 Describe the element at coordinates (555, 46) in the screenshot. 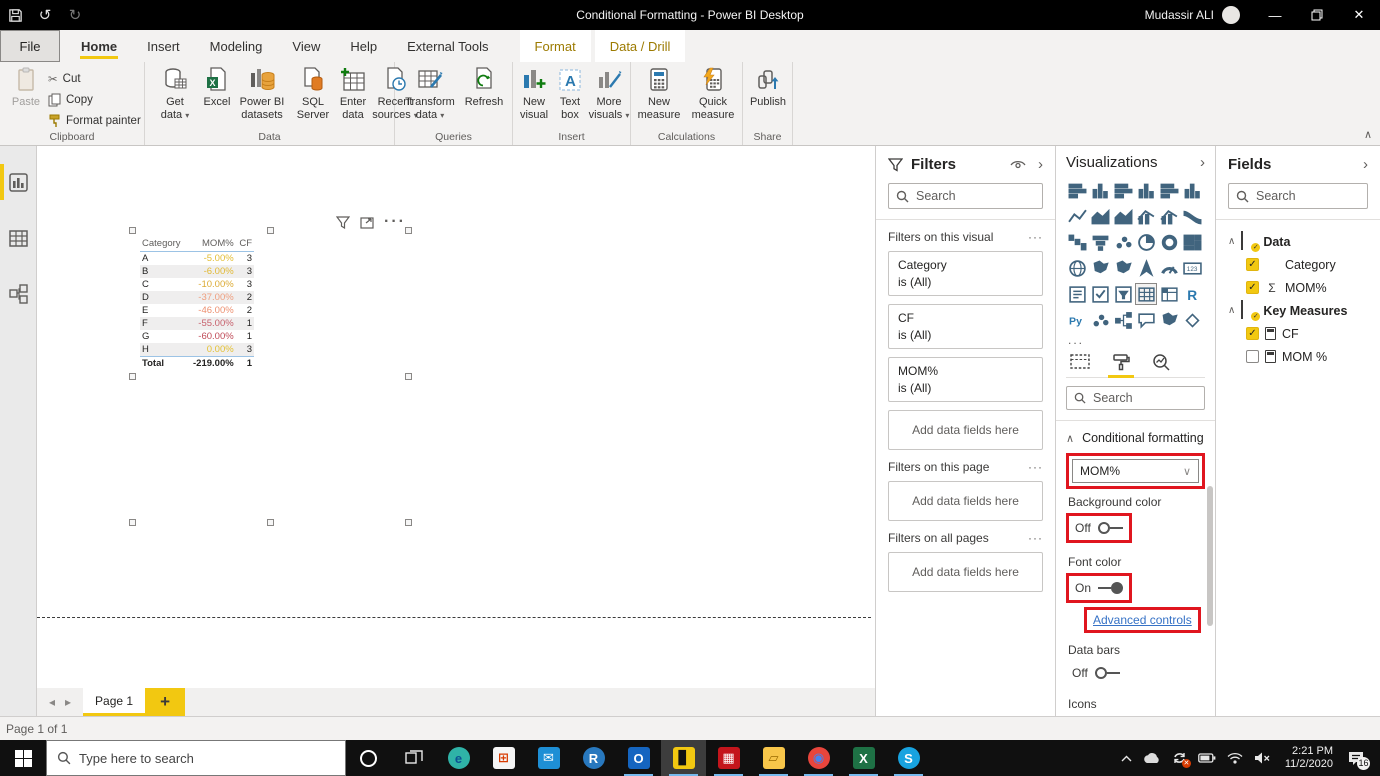

I see `tab-format: Format` at that location.